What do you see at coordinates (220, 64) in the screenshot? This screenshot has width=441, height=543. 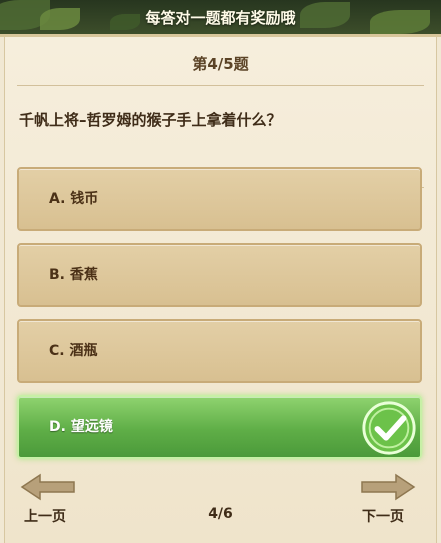 I see `question-number: 第4/5题` at bounding box center [220, 64].